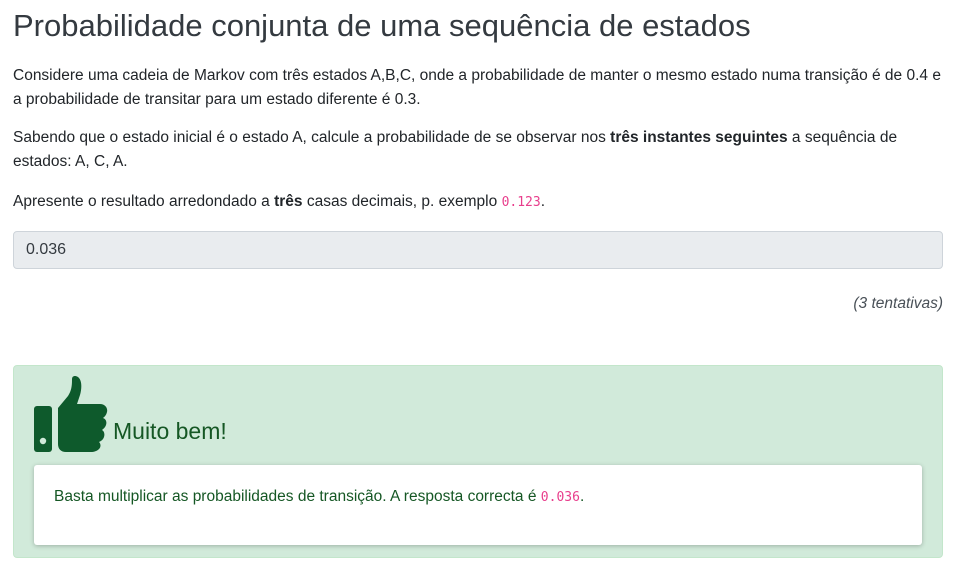 The height and width of the screenshot is (577, 956). Describe the element at coordinates (582, 496) in the screenshot. I see `explanation-text: .` at that location.